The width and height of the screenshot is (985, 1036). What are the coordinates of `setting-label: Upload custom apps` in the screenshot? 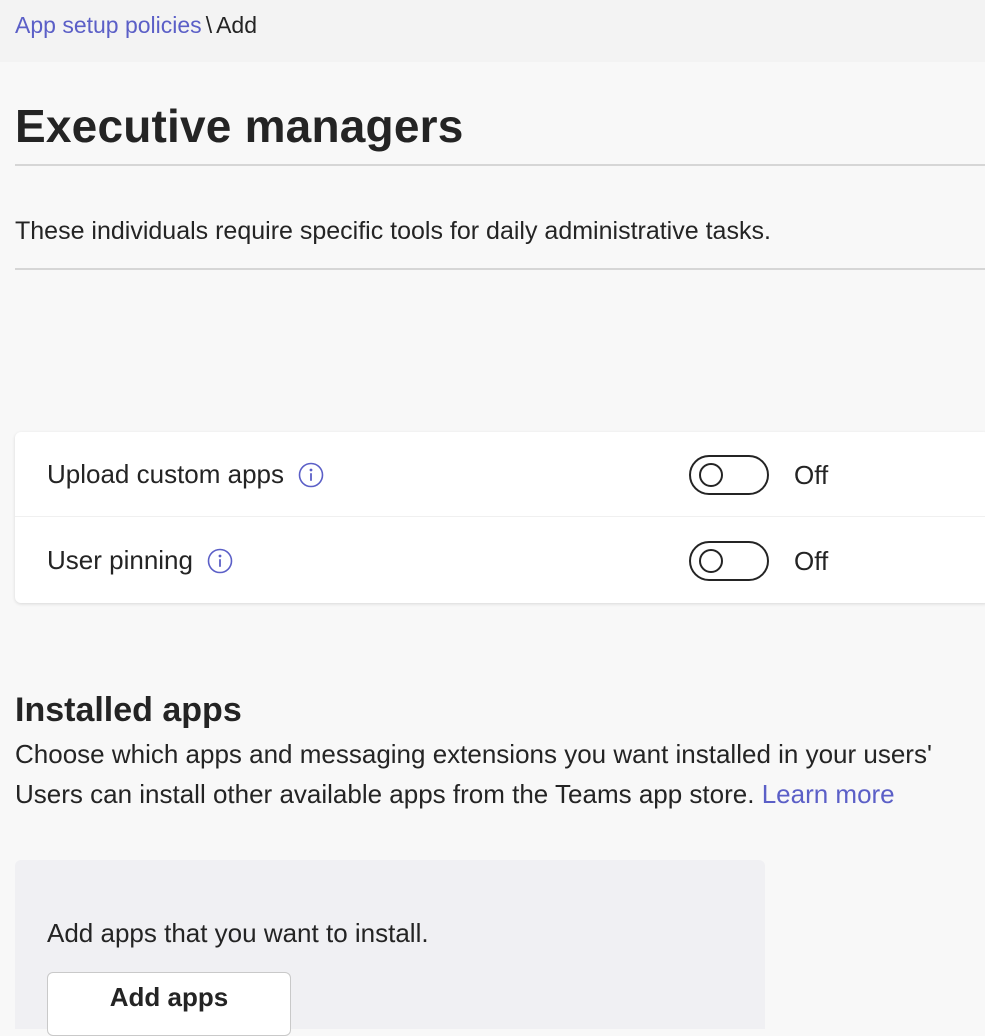 It's located at (166, 474).